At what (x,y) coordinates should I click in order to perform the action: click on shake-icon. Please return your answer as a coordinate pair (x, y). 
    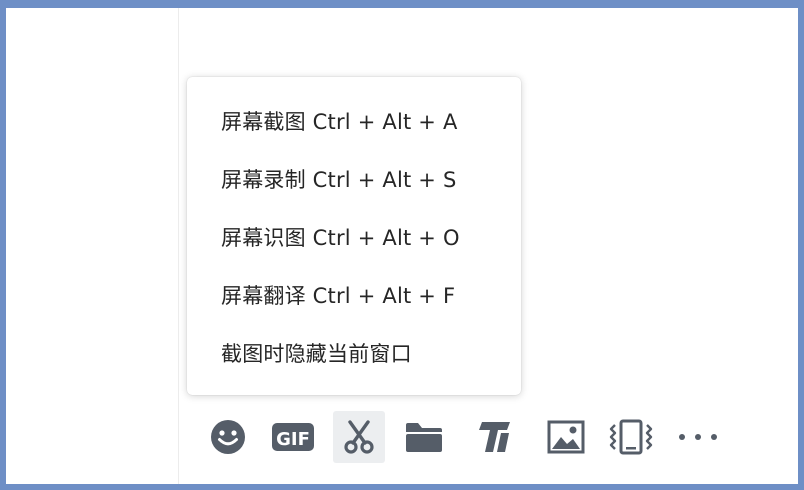
    Looking at the image, I should click on (631, 437).